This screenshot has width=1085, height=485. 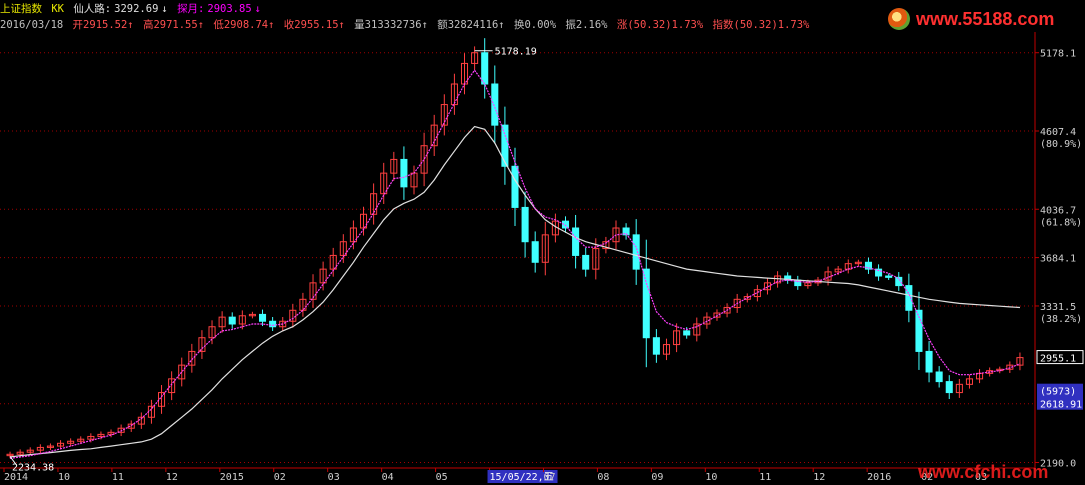 What do you see at coordinates (549, 477) in the screenshot?
I see `x-tick-label: 07` at bounding box center [549, 477].